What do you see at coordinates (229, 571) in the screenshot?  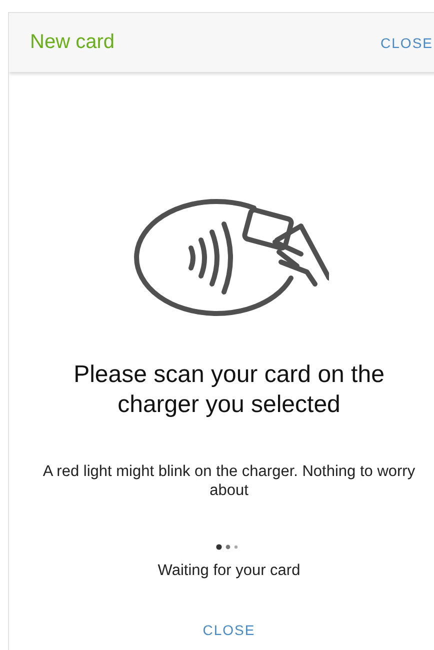 I see `status-text: Waiting for your card` at bounding box center [229, 571].